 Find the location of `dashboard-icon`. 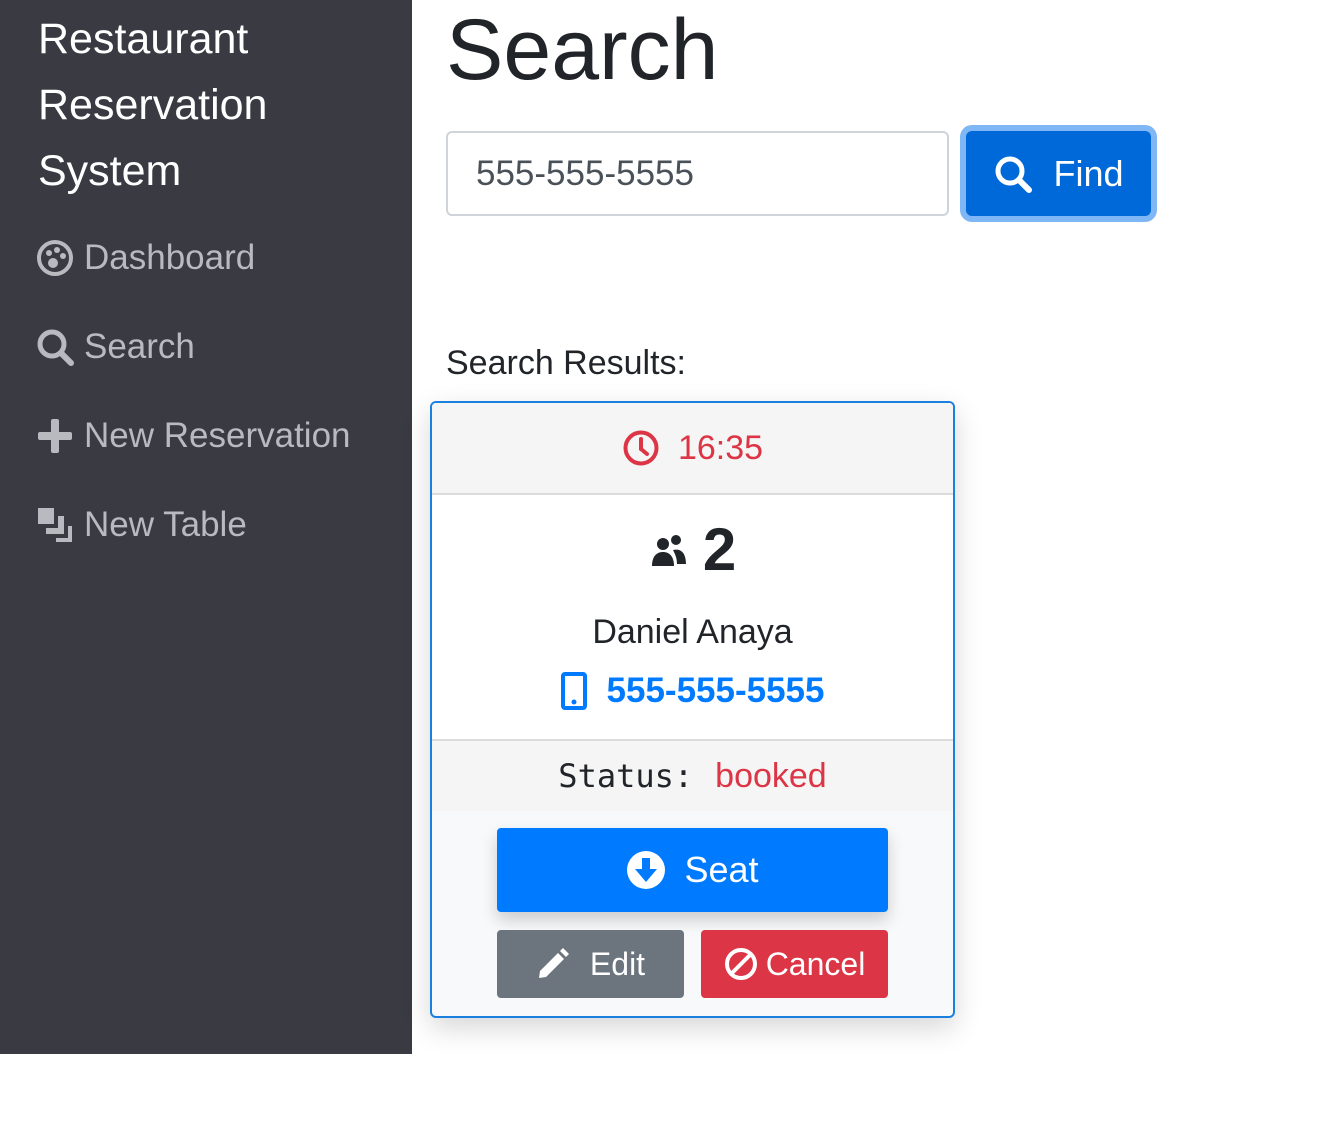

dashboard-icon is located at coordinates (55, 258).